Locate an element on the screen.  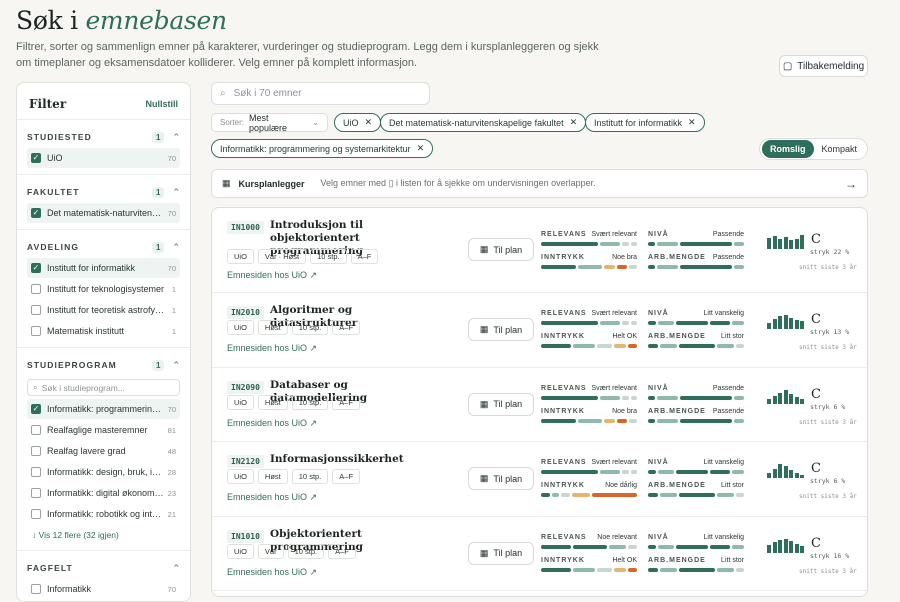
filter-option: Institutt for teoretisk astrofysikk 1 is located at coordinates (103, 310).